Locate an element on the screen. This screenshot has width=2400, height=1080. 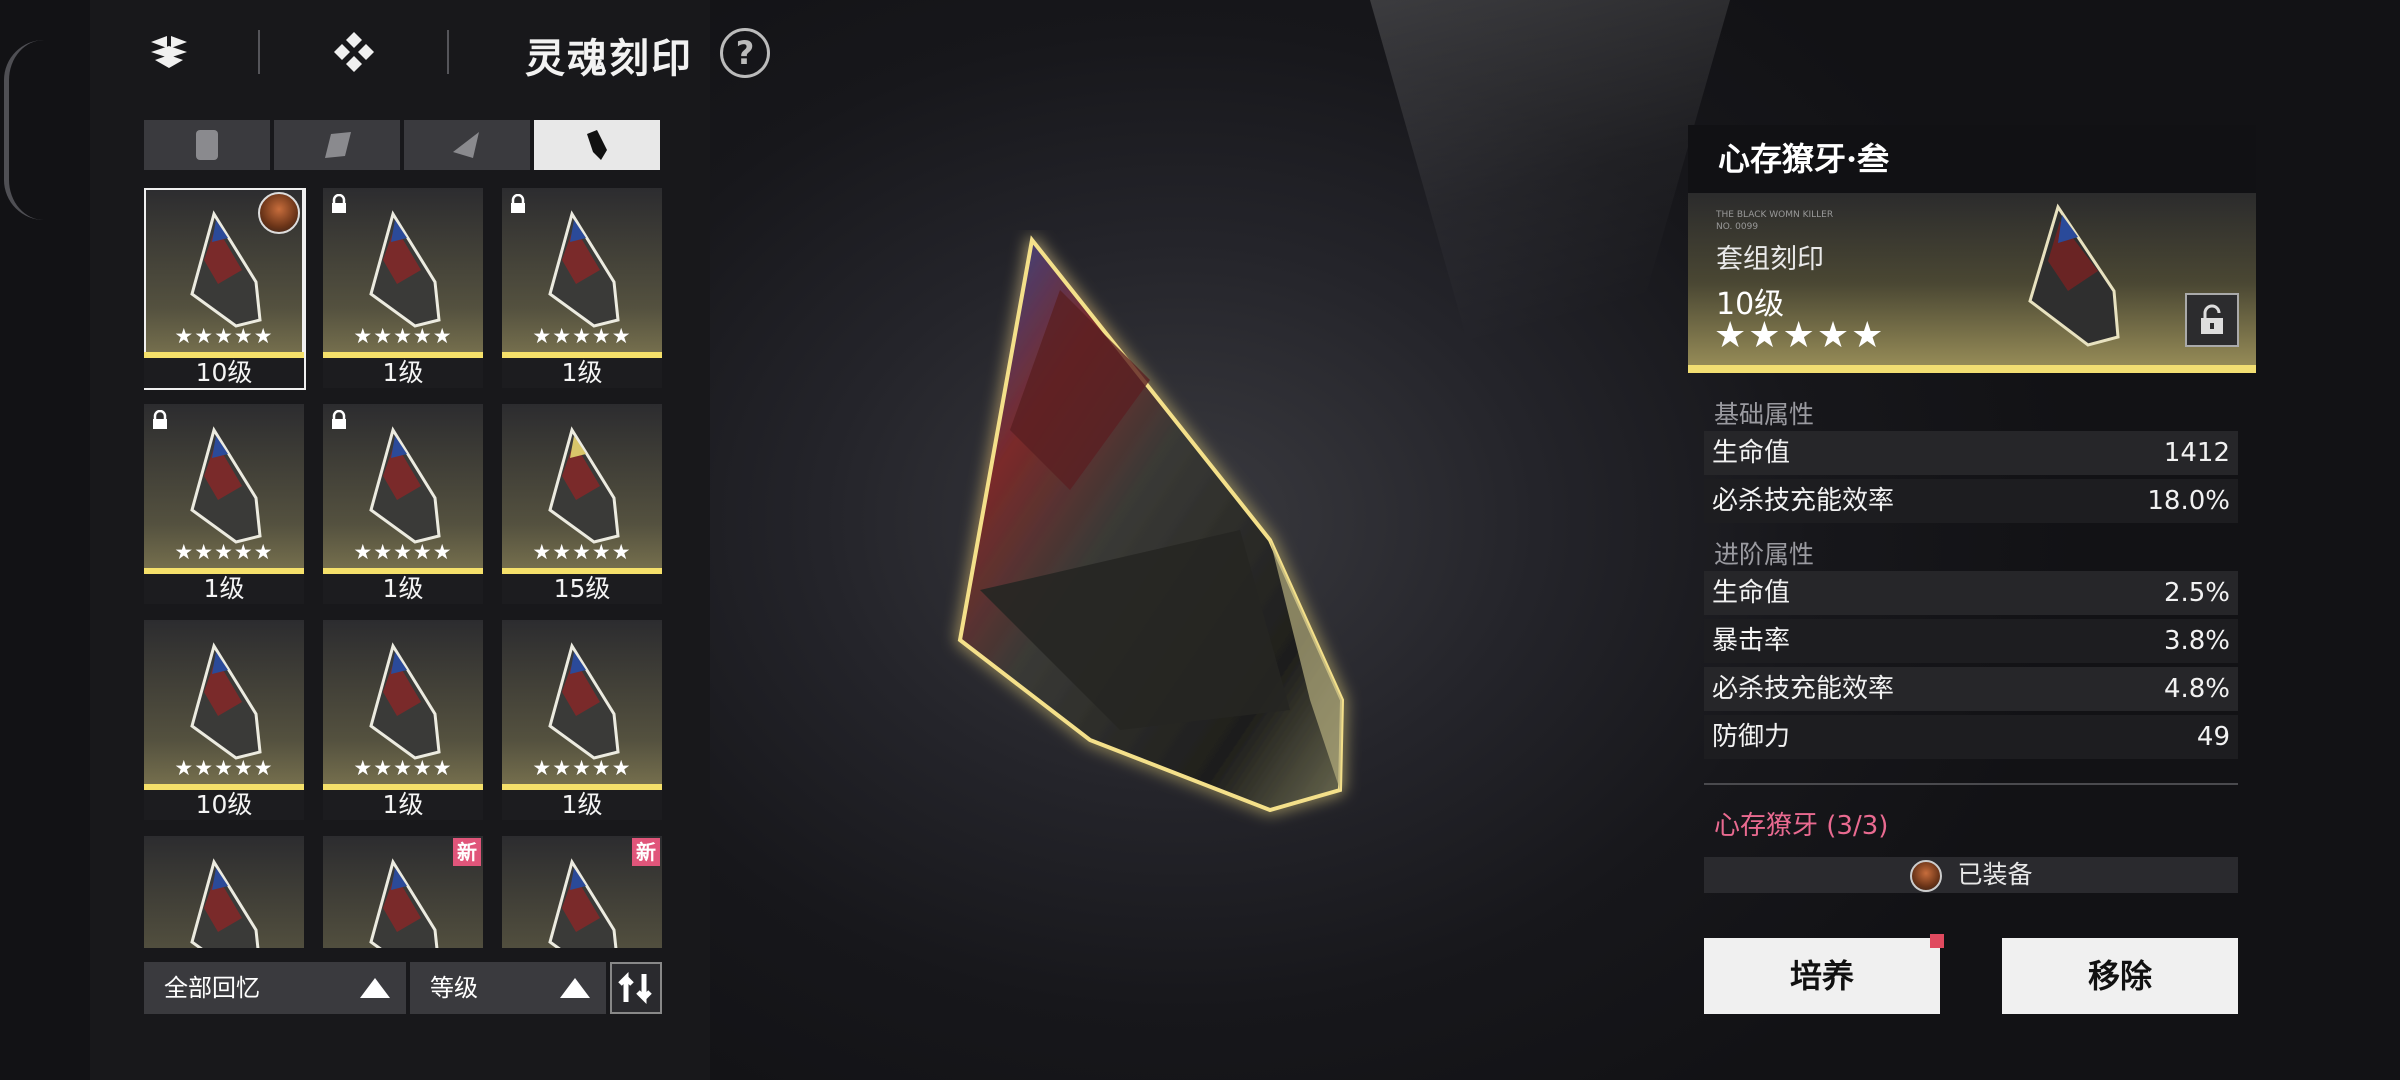
banner-caption-line-1: THE BLACK WOMN KILLER is located at coordinates (1775, 215).